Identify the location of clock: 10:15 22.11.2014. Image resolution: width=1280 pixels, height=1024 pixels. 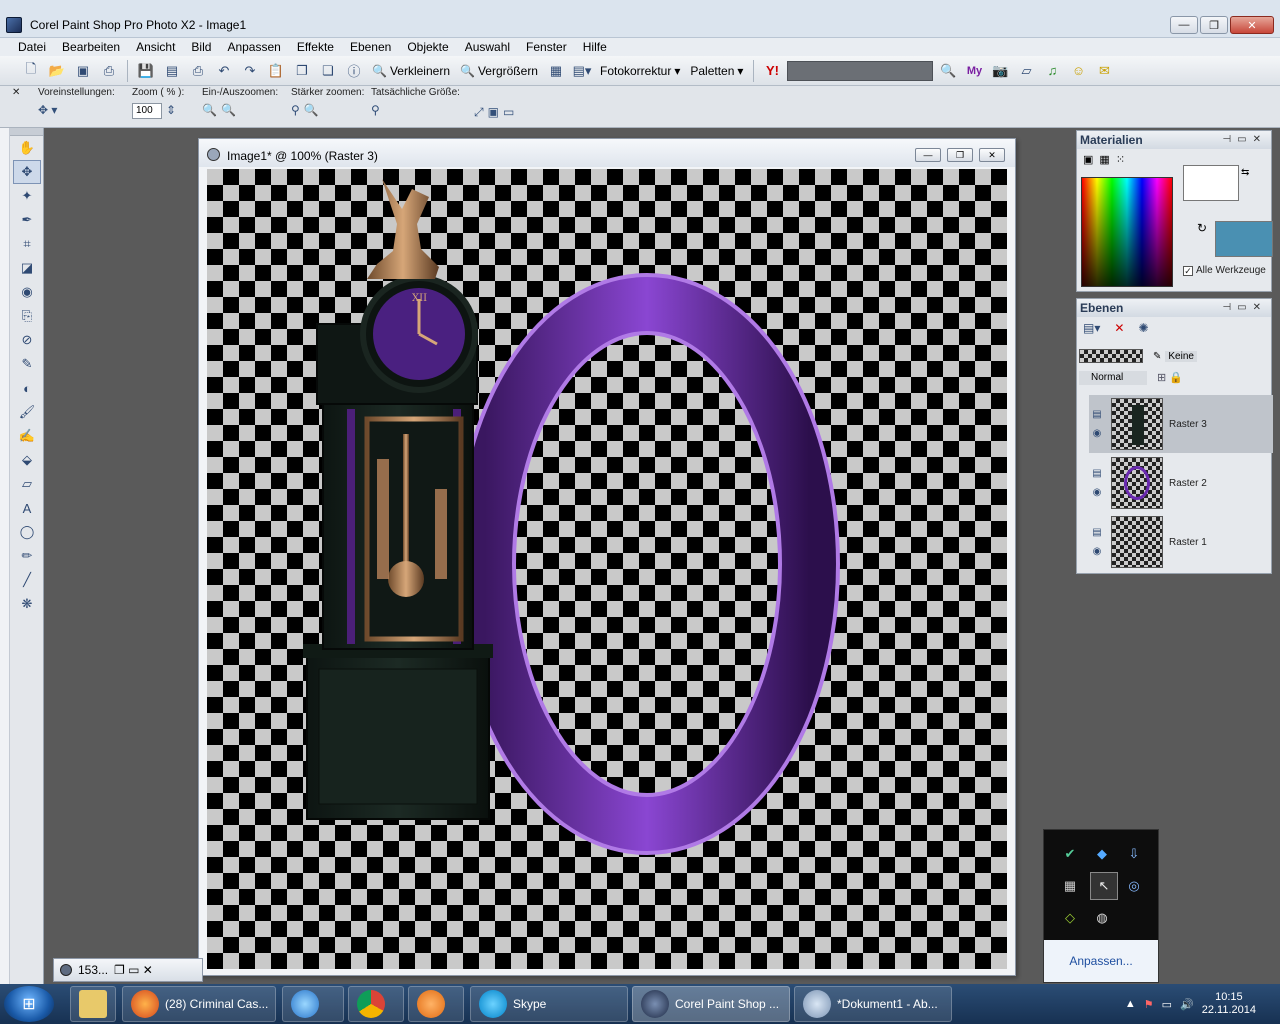
(1229, 1004).